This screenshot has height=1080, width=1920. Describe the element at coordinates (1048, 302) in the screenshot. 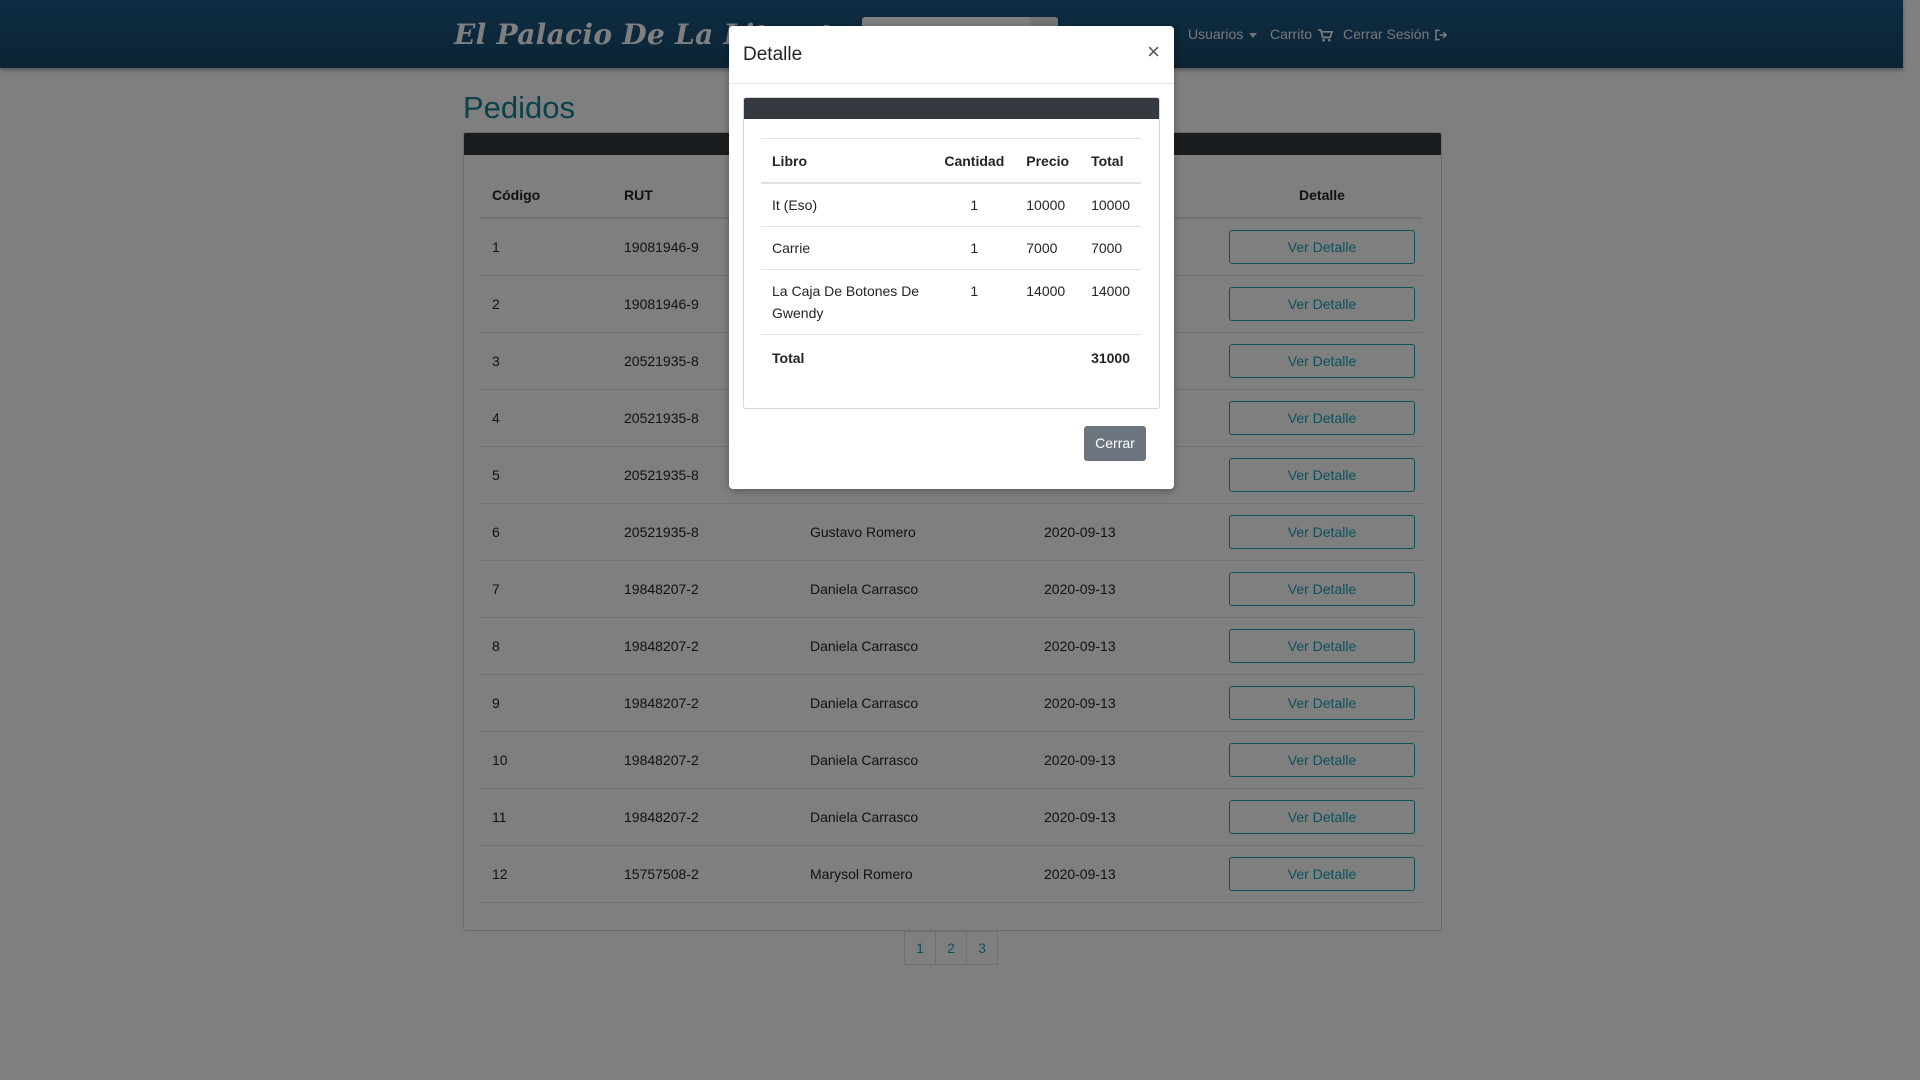

I see `item-precio: 14000` at that location.